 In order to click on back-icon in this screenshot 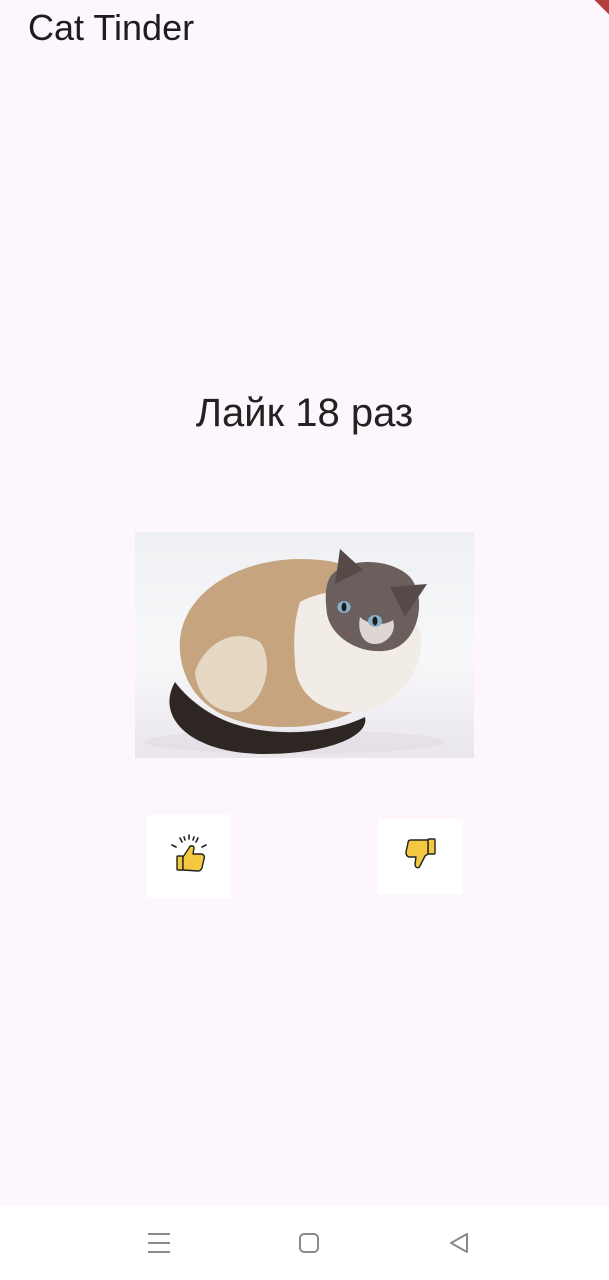, I will do `click(459, 1245)`.